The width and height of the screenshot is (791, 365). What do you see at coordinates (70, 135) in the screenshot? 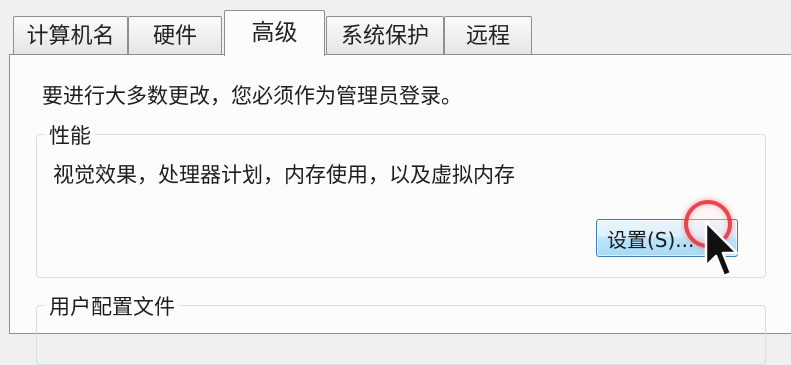
I see `performance-group-title: 性能` at bounding box center [70, 135].